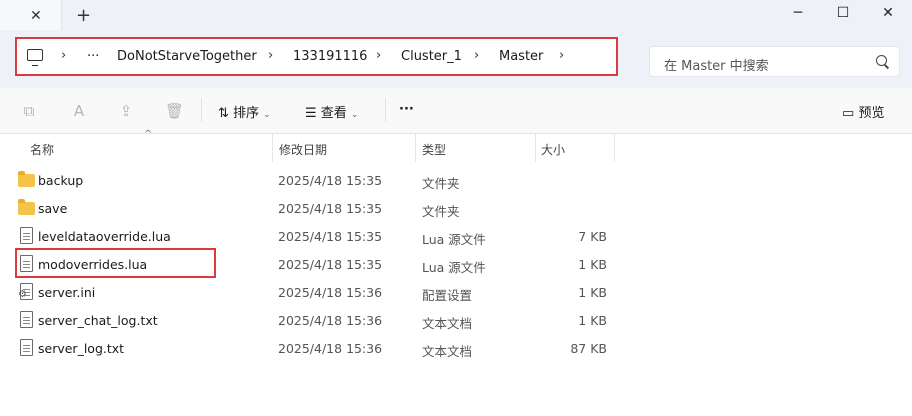  Describe the element at coordinates (330, 56) in the screenshot. I see `breadcrumb-133191116: 133191116` at that location.